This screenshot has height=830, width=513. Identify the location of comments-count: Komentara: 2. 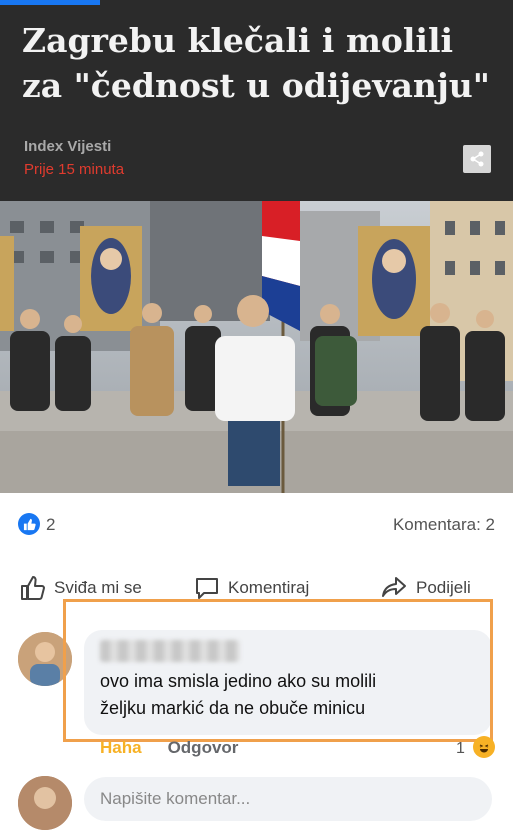
(444, 525).